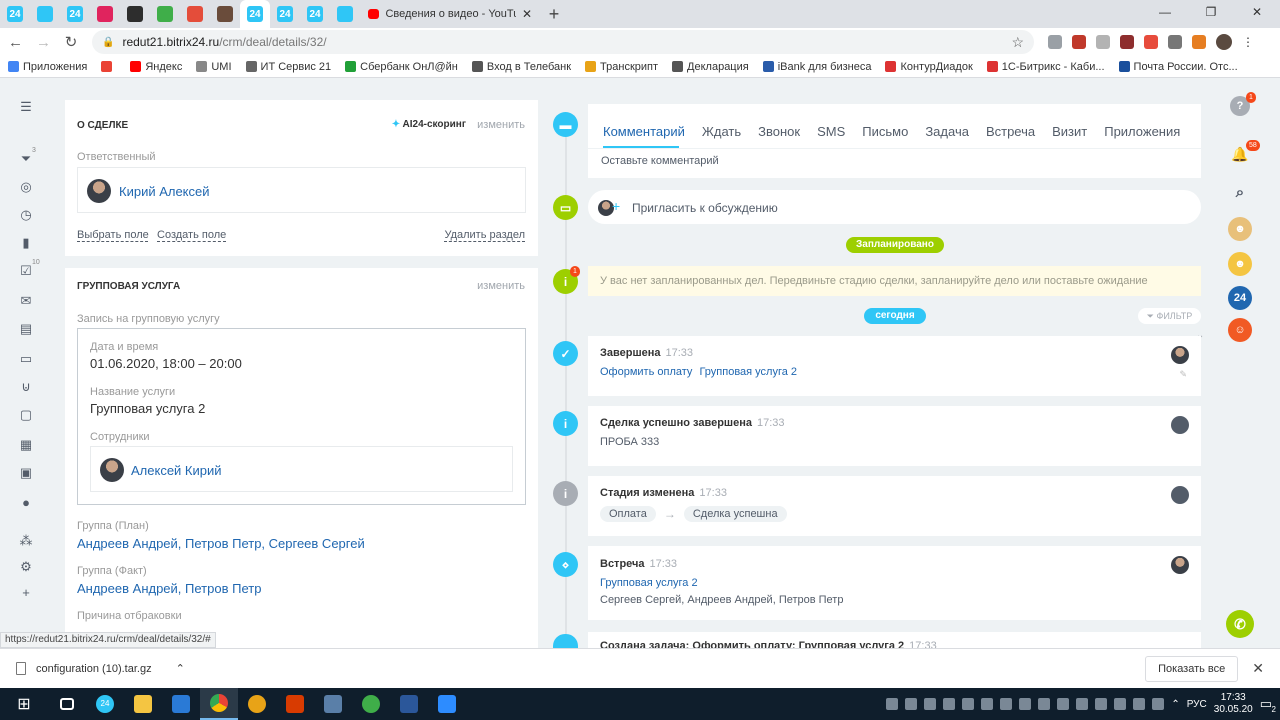 The image size is (1280, 720). What do you see at coordinates (164, 191) in the screenshot?
I see `responsible-name: Кирий Алексей` at bounding box center [164, 191].